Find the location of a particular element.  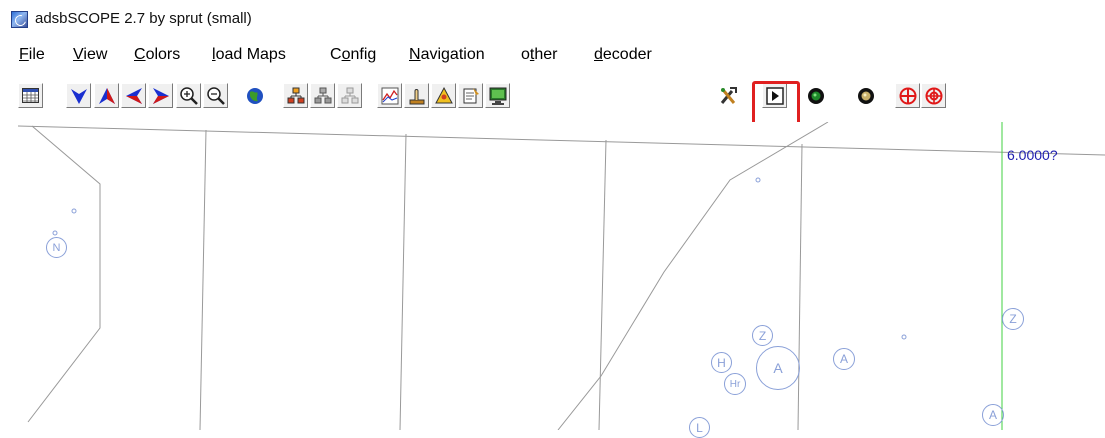

highlight-box is located at coordinates (776, 103).